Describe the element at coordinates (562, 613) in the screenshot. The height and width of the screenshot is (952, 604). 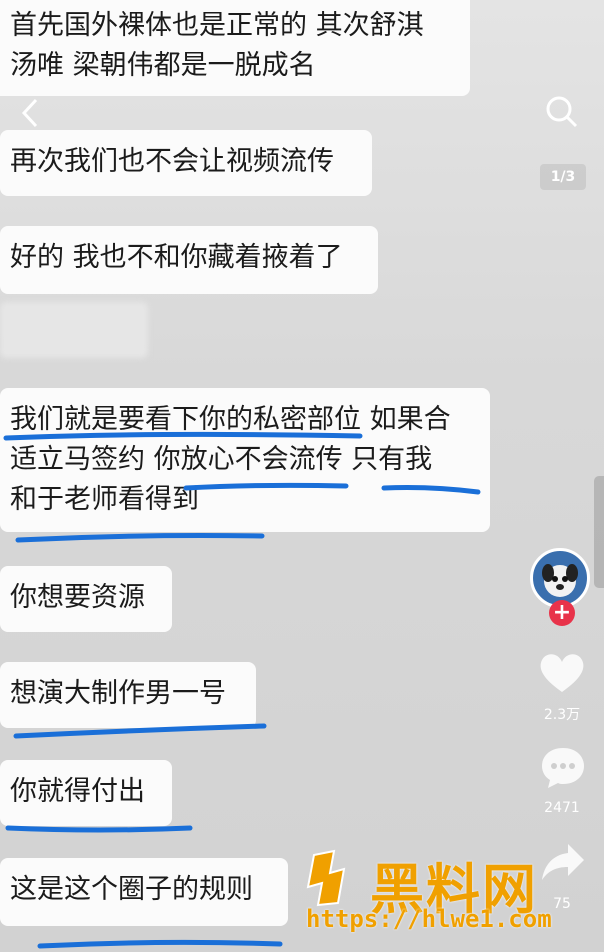
I see `follow-plus-icon: +` at that location.